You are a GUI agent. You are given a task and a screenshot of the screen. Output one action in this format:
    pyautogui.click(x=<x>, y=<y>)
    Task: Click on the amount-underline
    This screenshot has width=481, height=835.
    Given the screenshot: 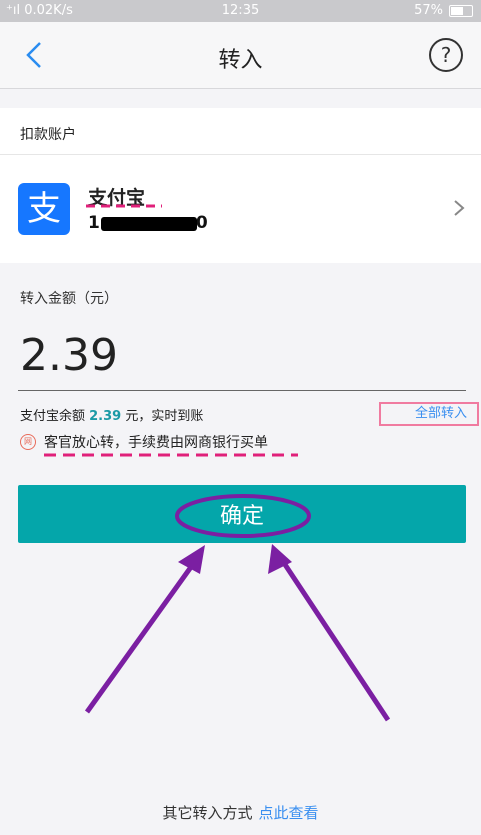 What is the action you would take?
    pyautogui.click(x=242, y=390)
    